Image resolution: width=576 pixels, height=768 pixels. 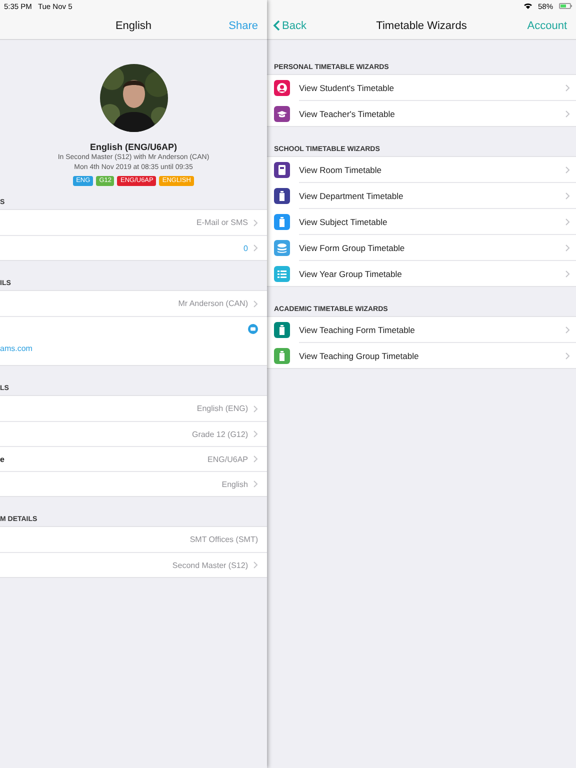 I want to click on wizard-label: View Student's Timetable, so click(x=346, y=87).